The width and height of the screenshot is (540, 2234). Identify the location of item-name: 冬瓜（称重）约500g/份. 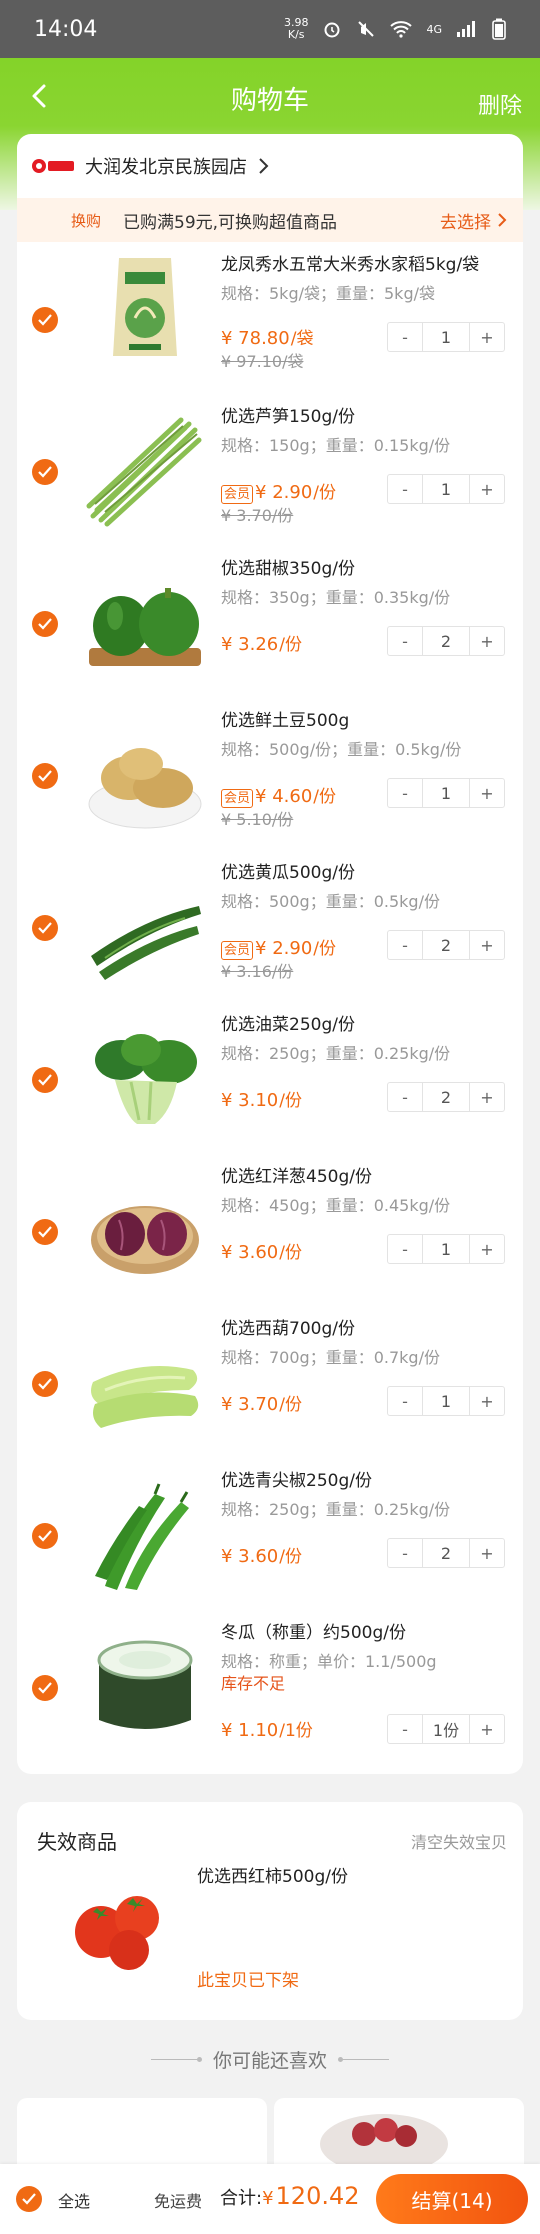
(313, 1633).